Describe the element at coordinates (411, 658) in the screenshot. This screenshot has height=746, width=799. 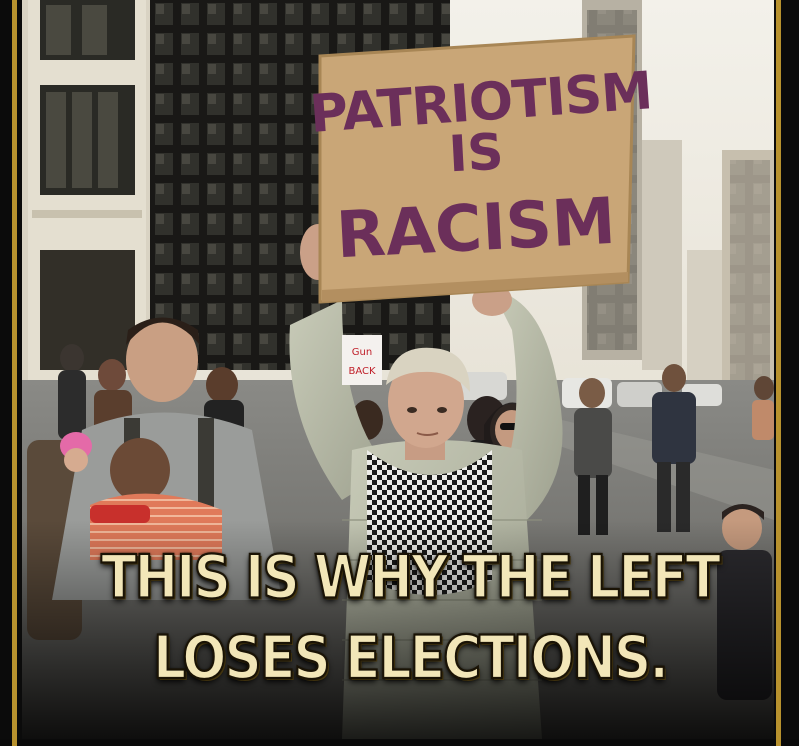
I see `caption-line2: LOSES ELECTIONS.` at that location.